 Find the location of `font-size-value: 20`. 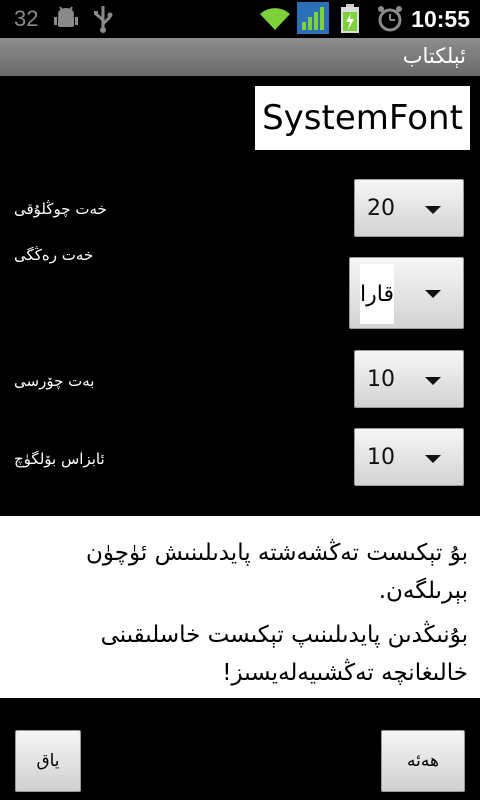

font-size-value: 20 is located at coordinates (381, 208).